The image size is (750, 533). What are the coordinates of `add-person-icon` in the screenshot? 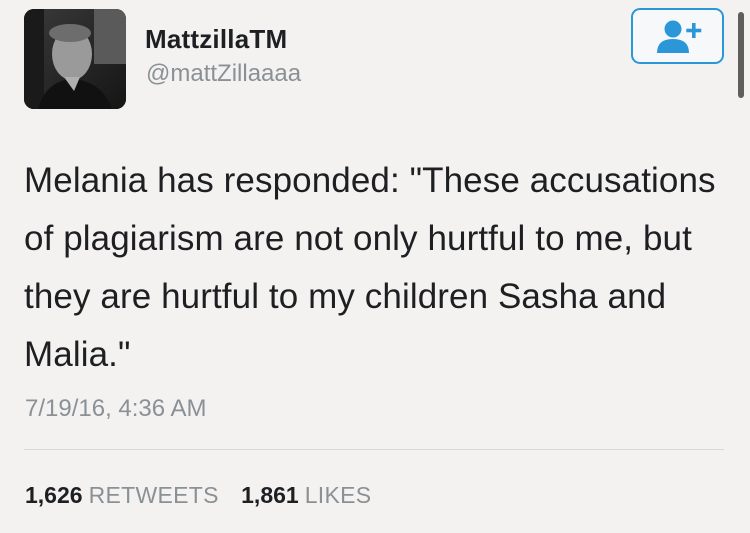 It's located at (678, 36).